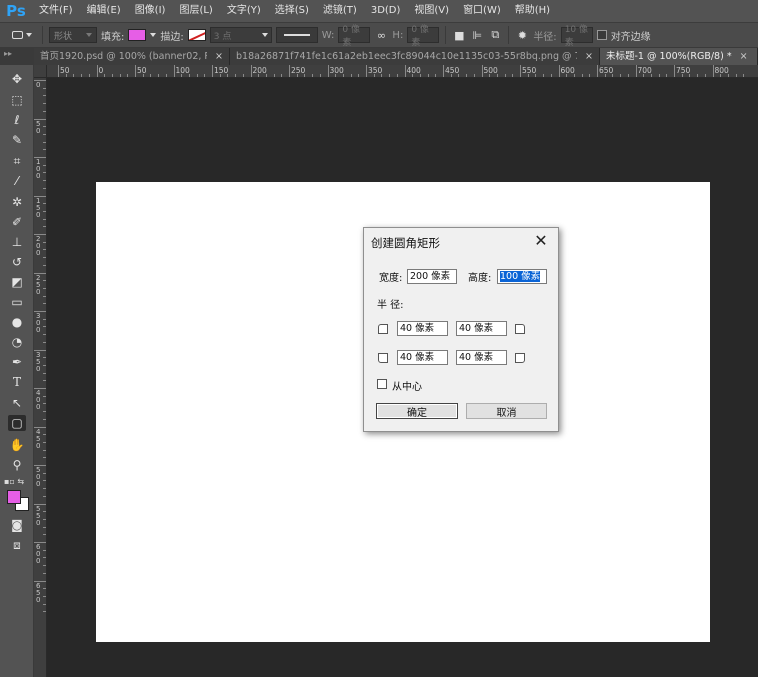 This screenshot has height=677, width=758. I want to click on path-select-icon: ↖, so click(17, 403).